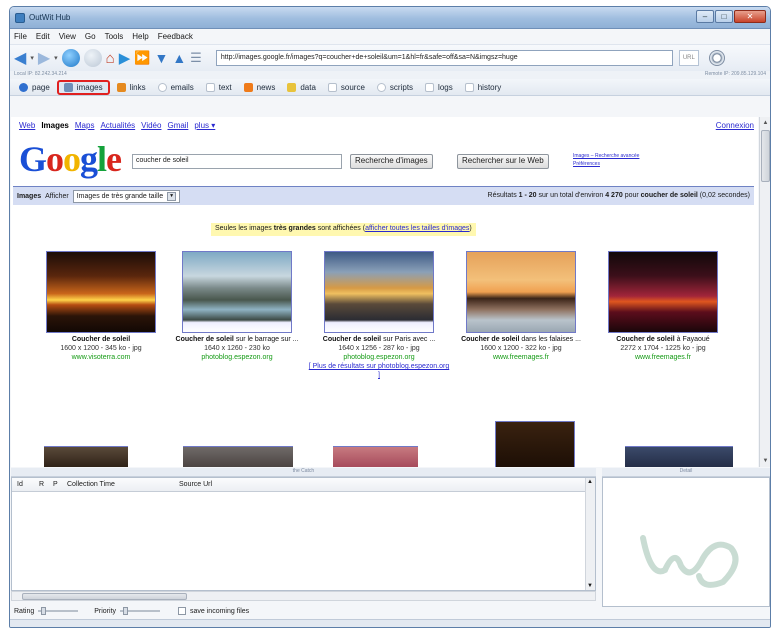 The height and width of the screenshot is (633, 779). Describe the element at coordinates (535, 444) in the screenshot. I see `image-result-9-partial` at that location.